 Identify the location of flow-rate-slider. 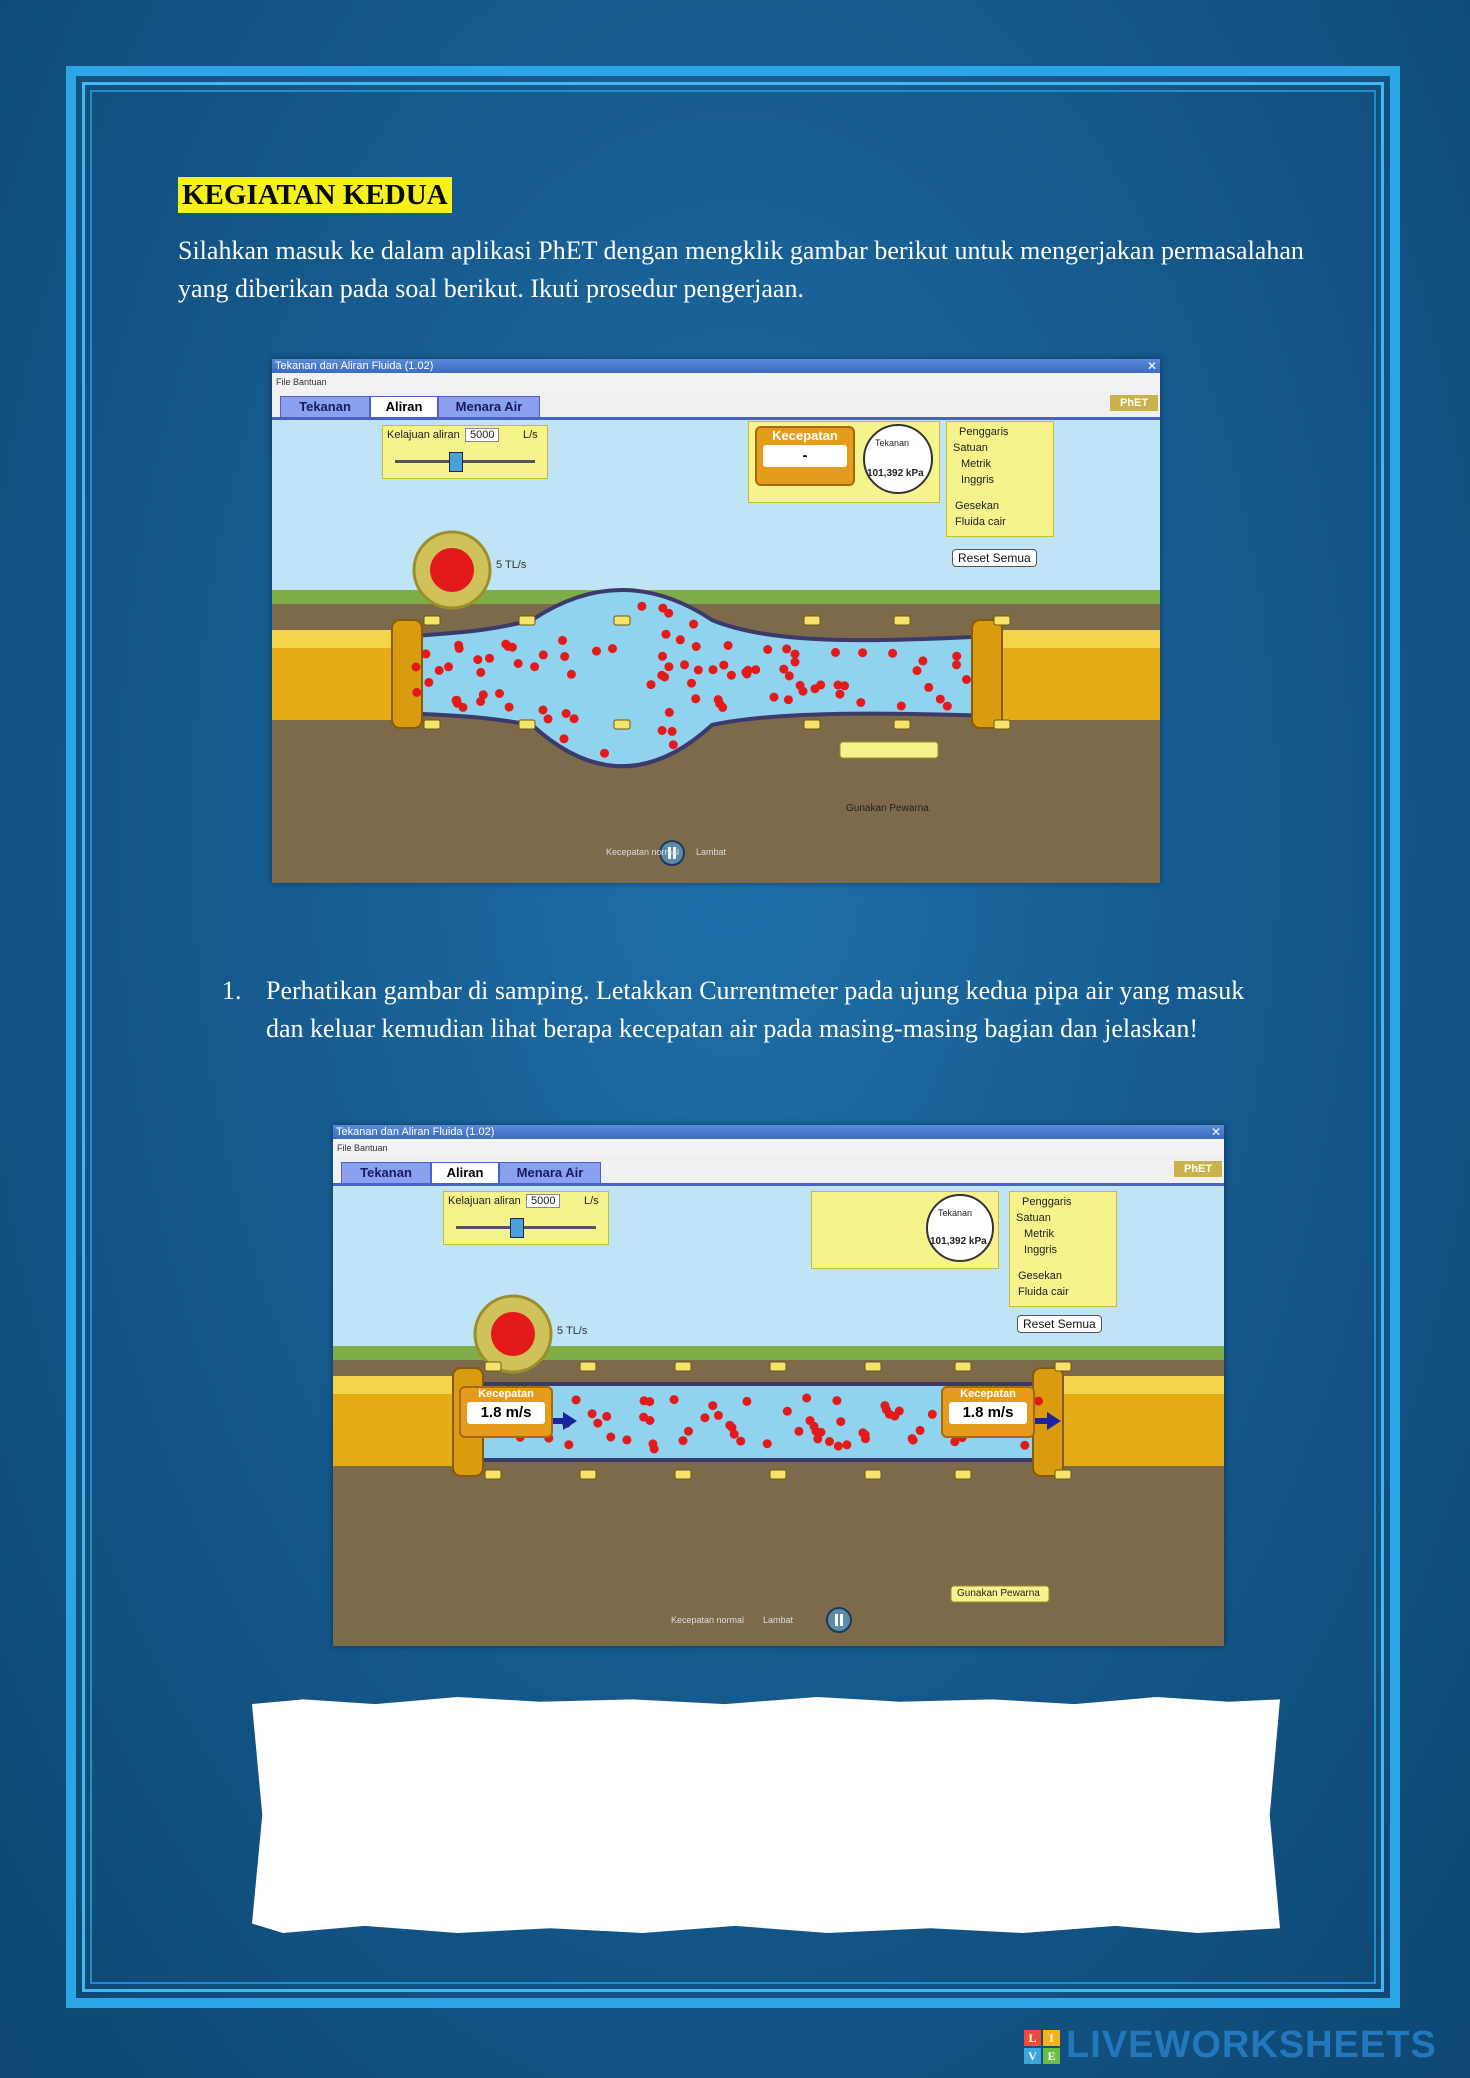
(465, 461).